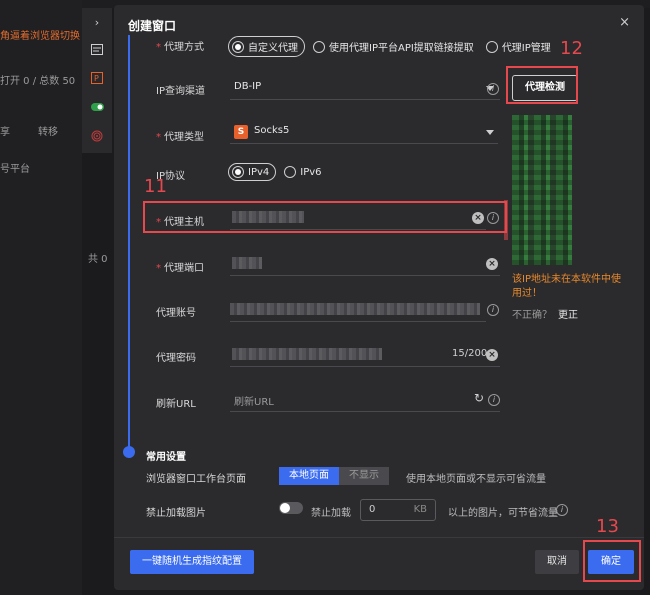 Image resolution: width=650 pixels, height=595 pixels. Describe the element at coordinates (176, 358) in the screenshot. I see `proxy-password-label: 代理密码` at that location.